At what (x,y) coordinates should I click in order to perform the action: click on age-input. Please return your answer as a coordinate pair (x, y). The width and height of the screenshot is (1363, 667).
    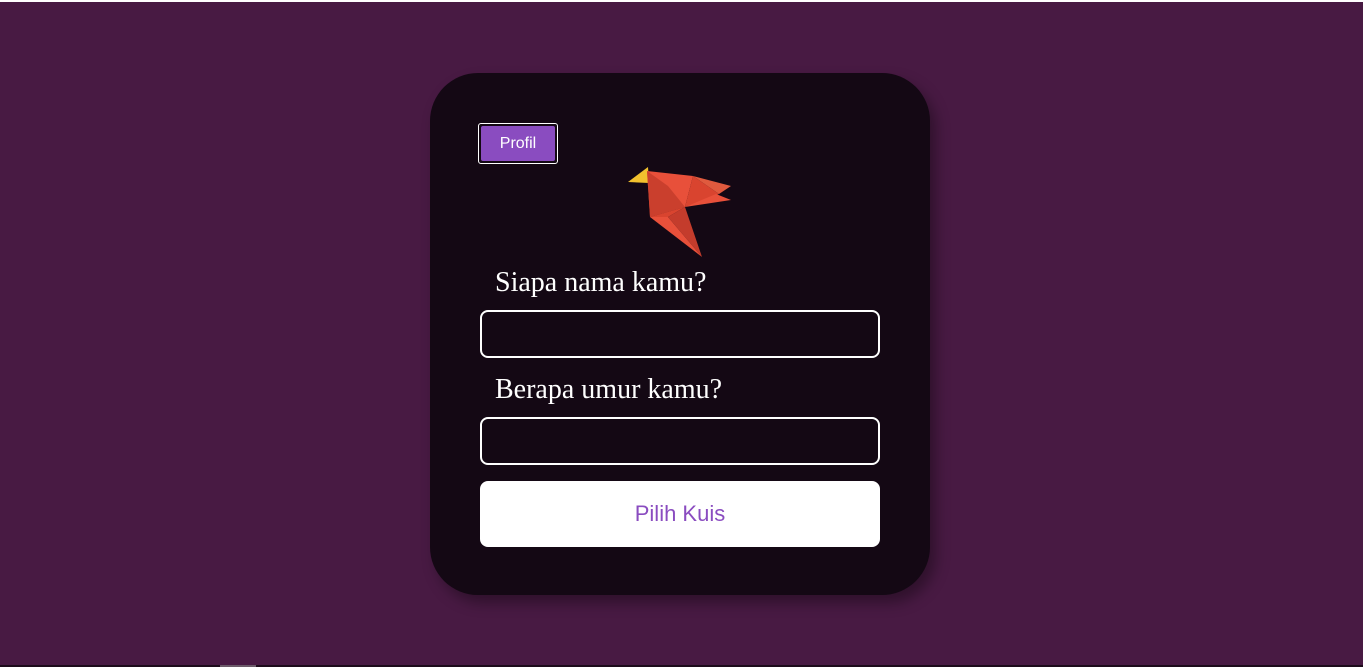
    Looking at the image, I should click on (680, 441).